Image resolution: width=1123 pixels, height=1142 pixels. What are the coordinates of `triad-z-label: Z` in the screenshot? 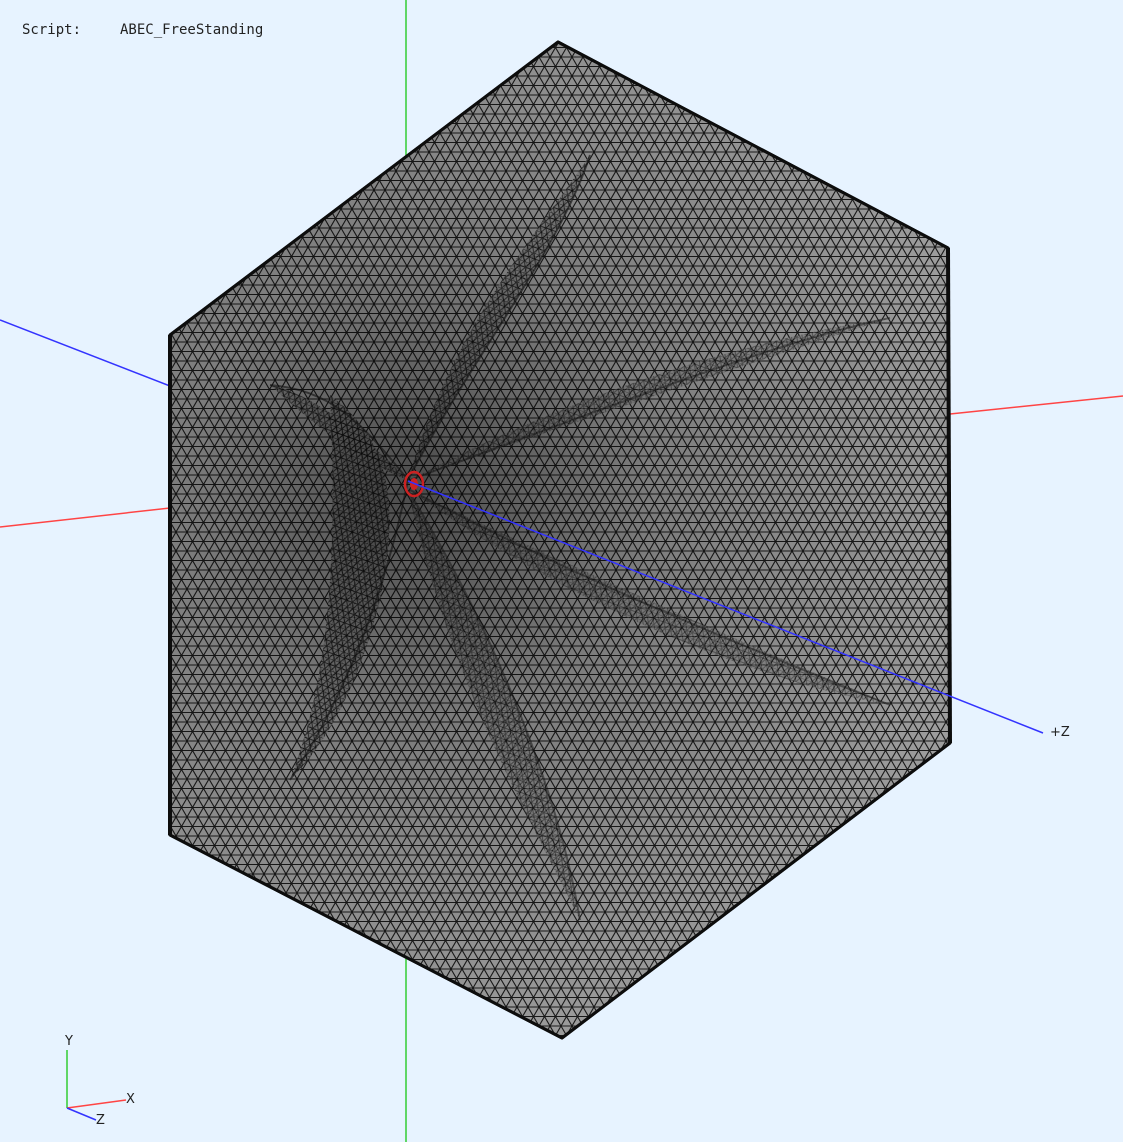 It's located at (100, 1120).